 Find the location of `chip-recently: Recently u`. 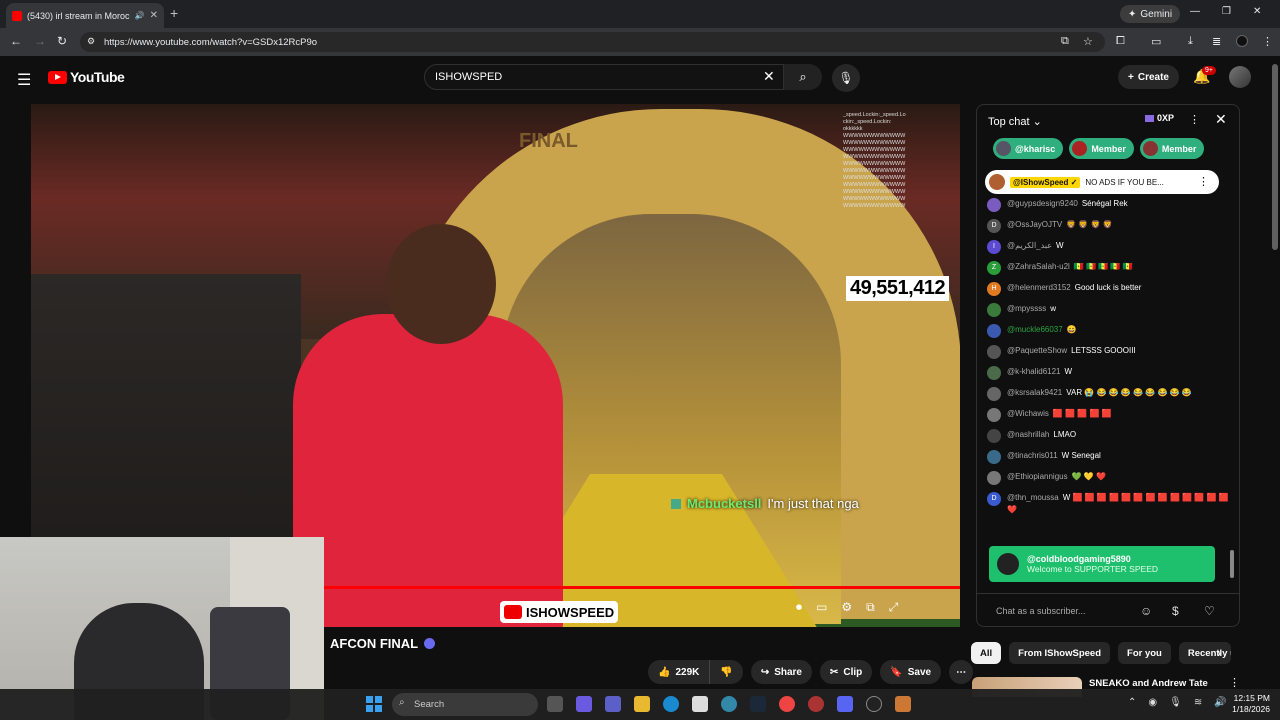

chip-recently: Recently u is located at coordinates (1204, 653).